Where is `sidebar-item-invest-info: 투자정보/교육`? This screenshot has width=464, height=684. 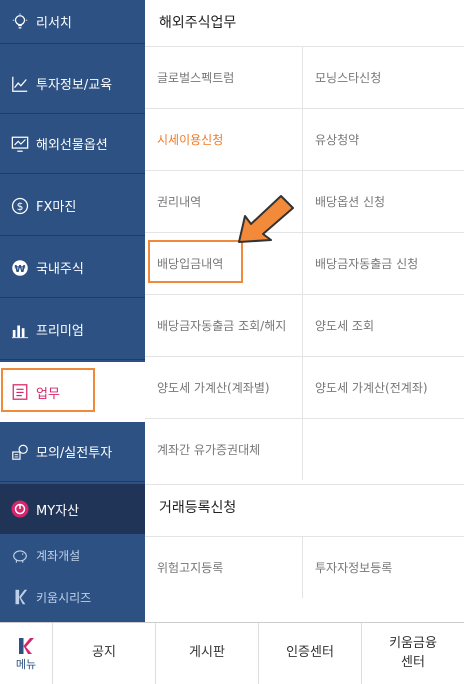
sidebar-item-invest-info: 투자정보/교육 is located at coordinates (72, 84).